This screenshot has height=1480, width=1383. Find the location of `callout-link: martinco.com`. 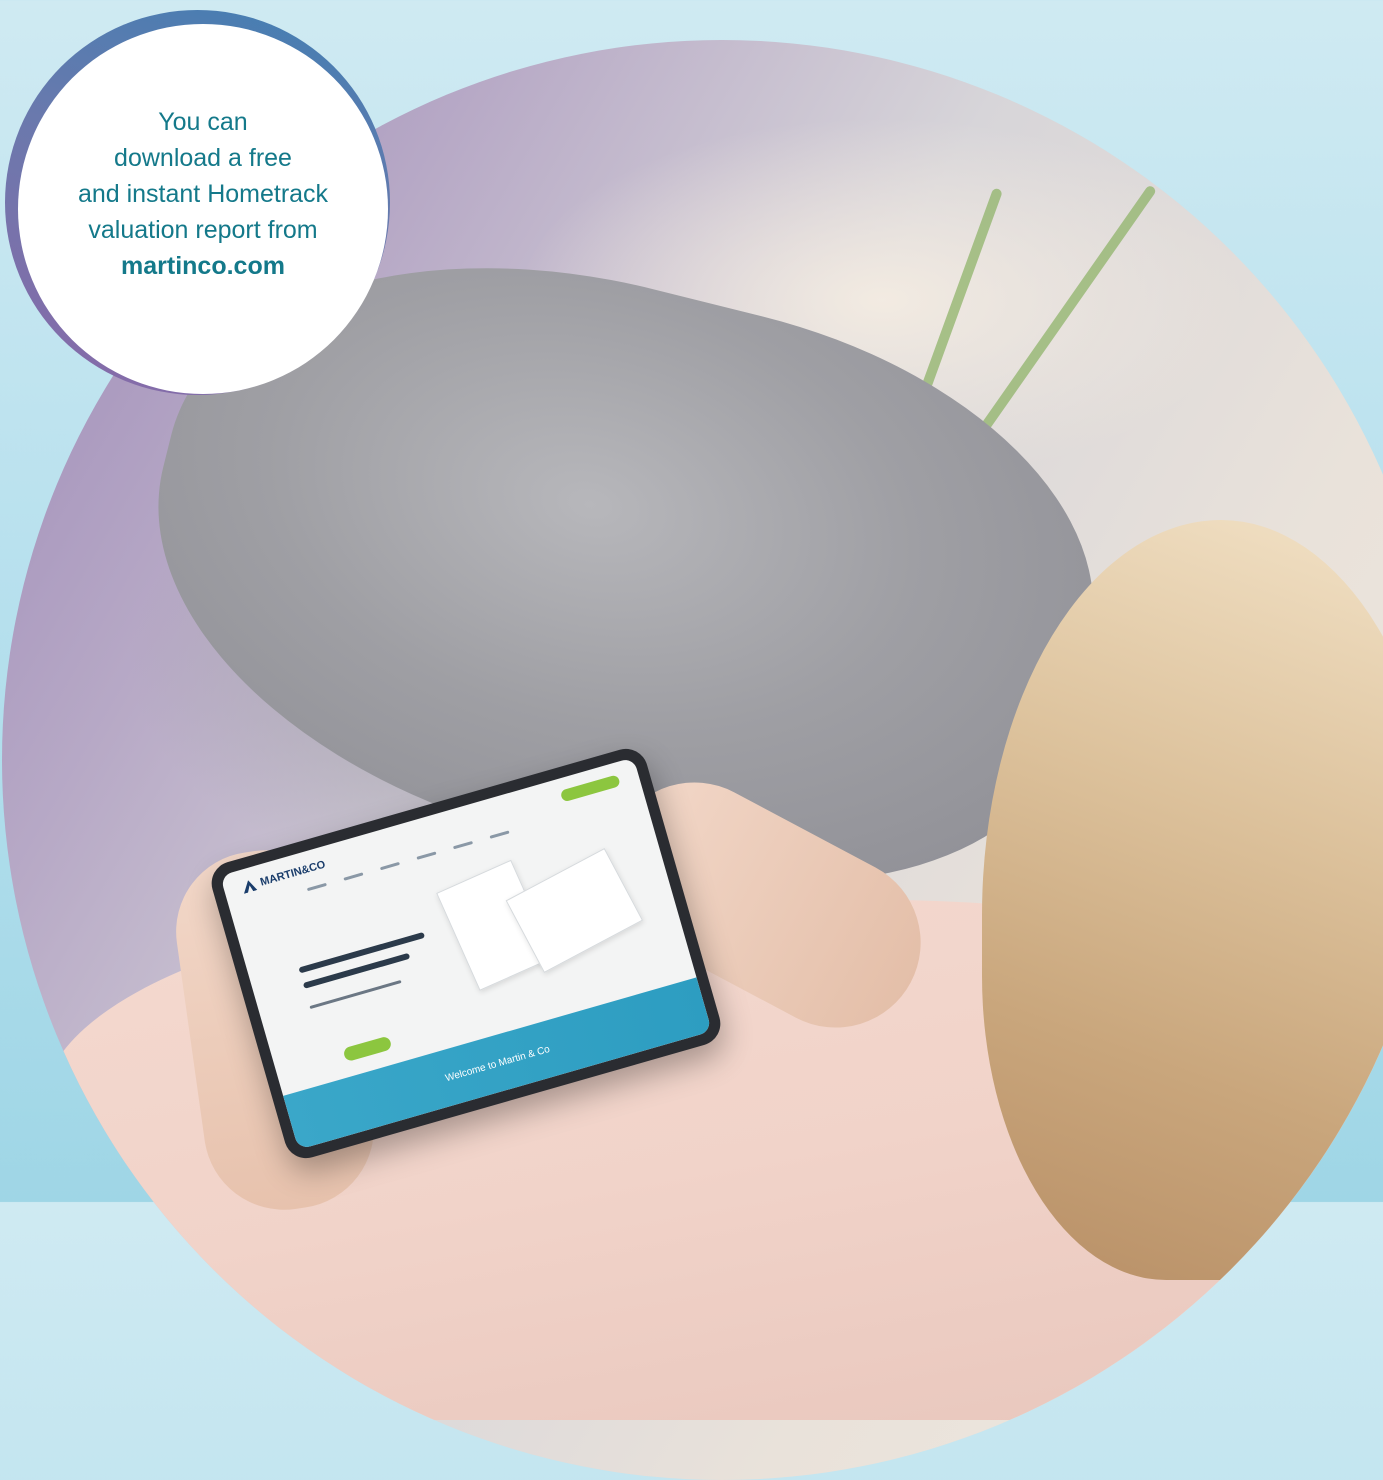

callout-link: martinco.com is located at coordinates (203, 266).